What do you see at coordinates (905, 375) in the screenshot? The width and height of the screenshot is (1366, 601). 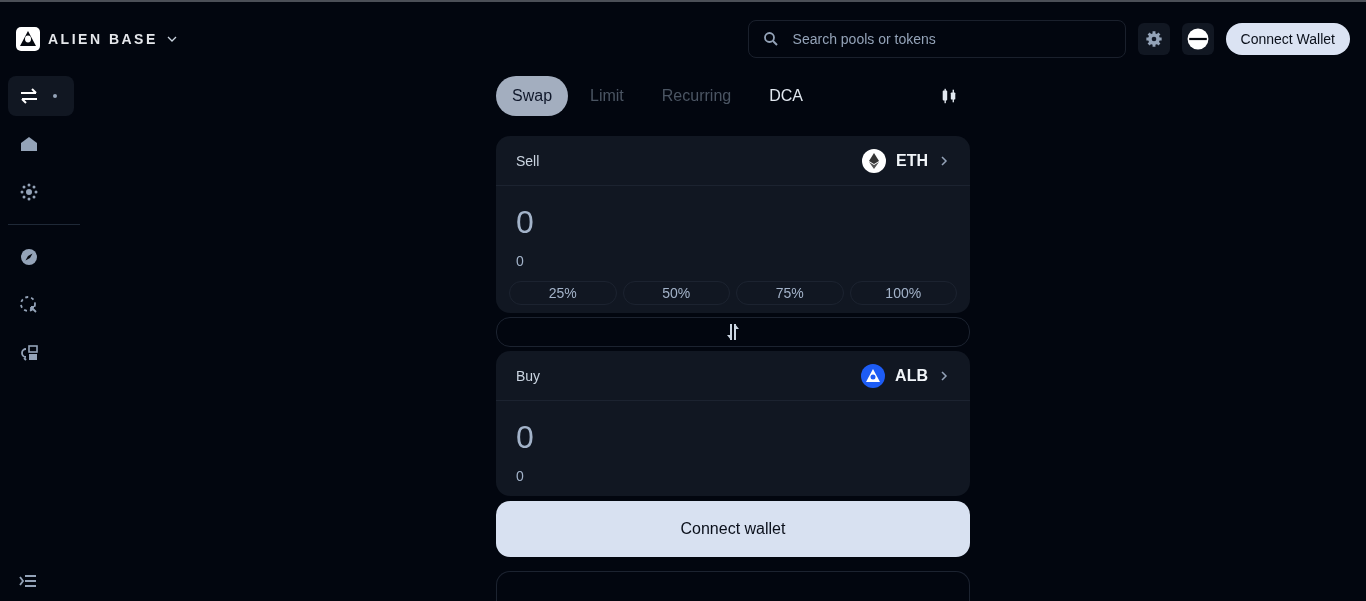 I see `token-selector: ALB` at bounding box center [905, 375].